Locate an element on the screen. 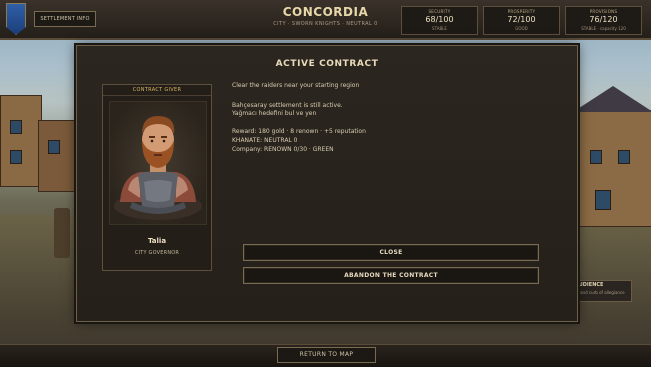 This screenshot has height=367, width=651. audience-title: AUDIENCE is located at coordinates (589, 285).